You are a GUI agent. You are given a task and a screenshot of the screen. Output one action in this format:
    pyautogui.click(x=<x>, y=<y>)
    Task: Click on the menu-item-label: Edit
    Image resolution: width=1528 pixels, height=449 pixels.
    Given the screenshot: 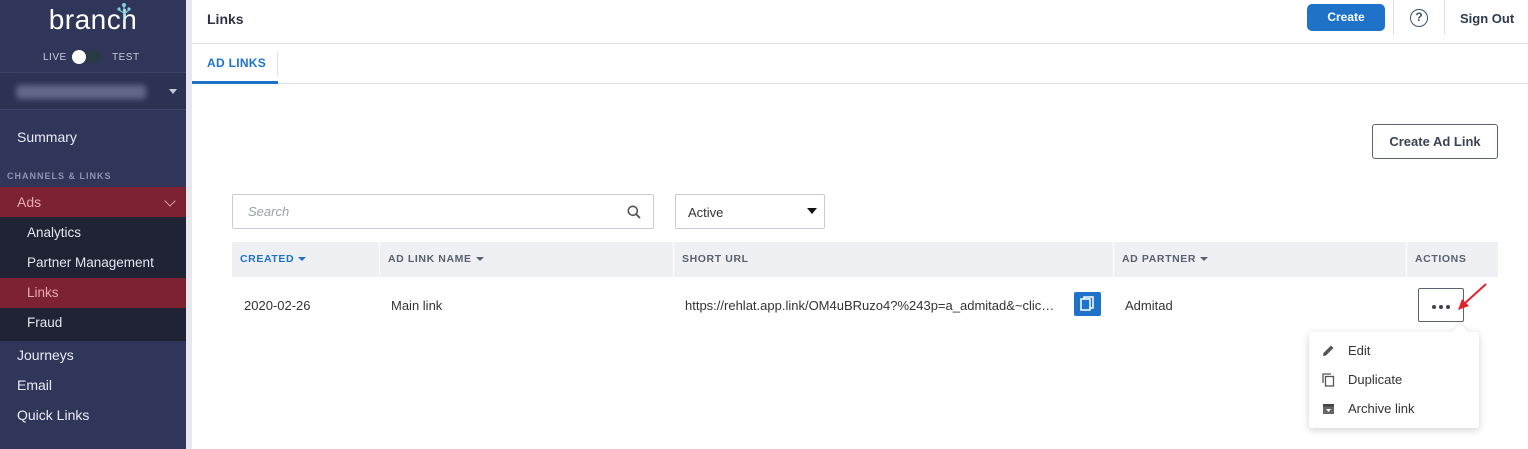 What is the action you would take?
    pyautogui.click(x=1359, y=350)
    